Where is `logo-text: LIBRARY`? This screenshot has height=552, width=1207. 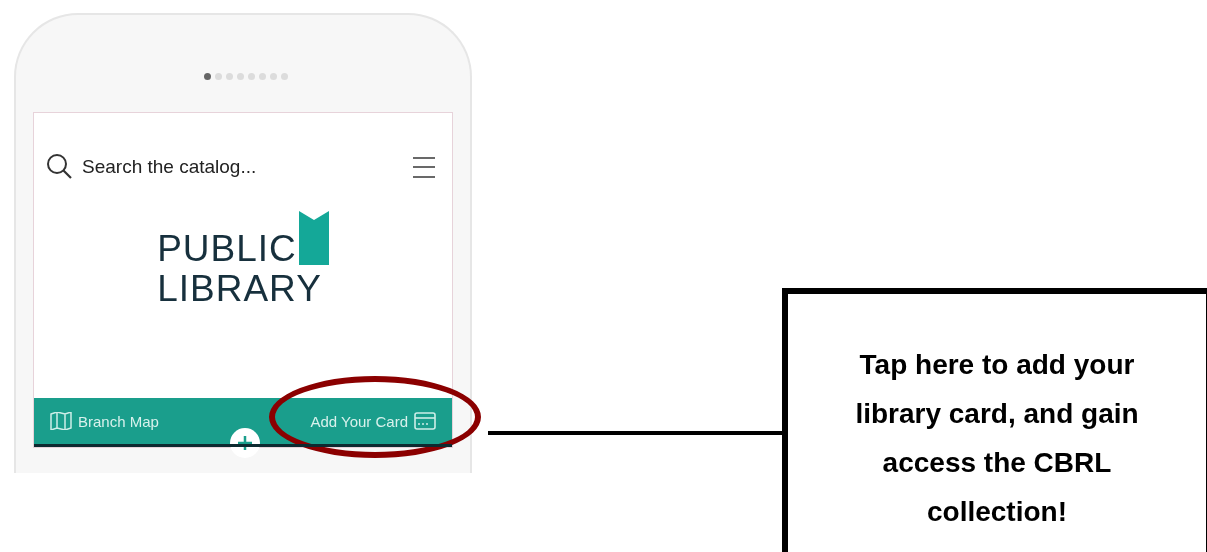 logo-text: LIBRARY is located at coordinates (239, 289).